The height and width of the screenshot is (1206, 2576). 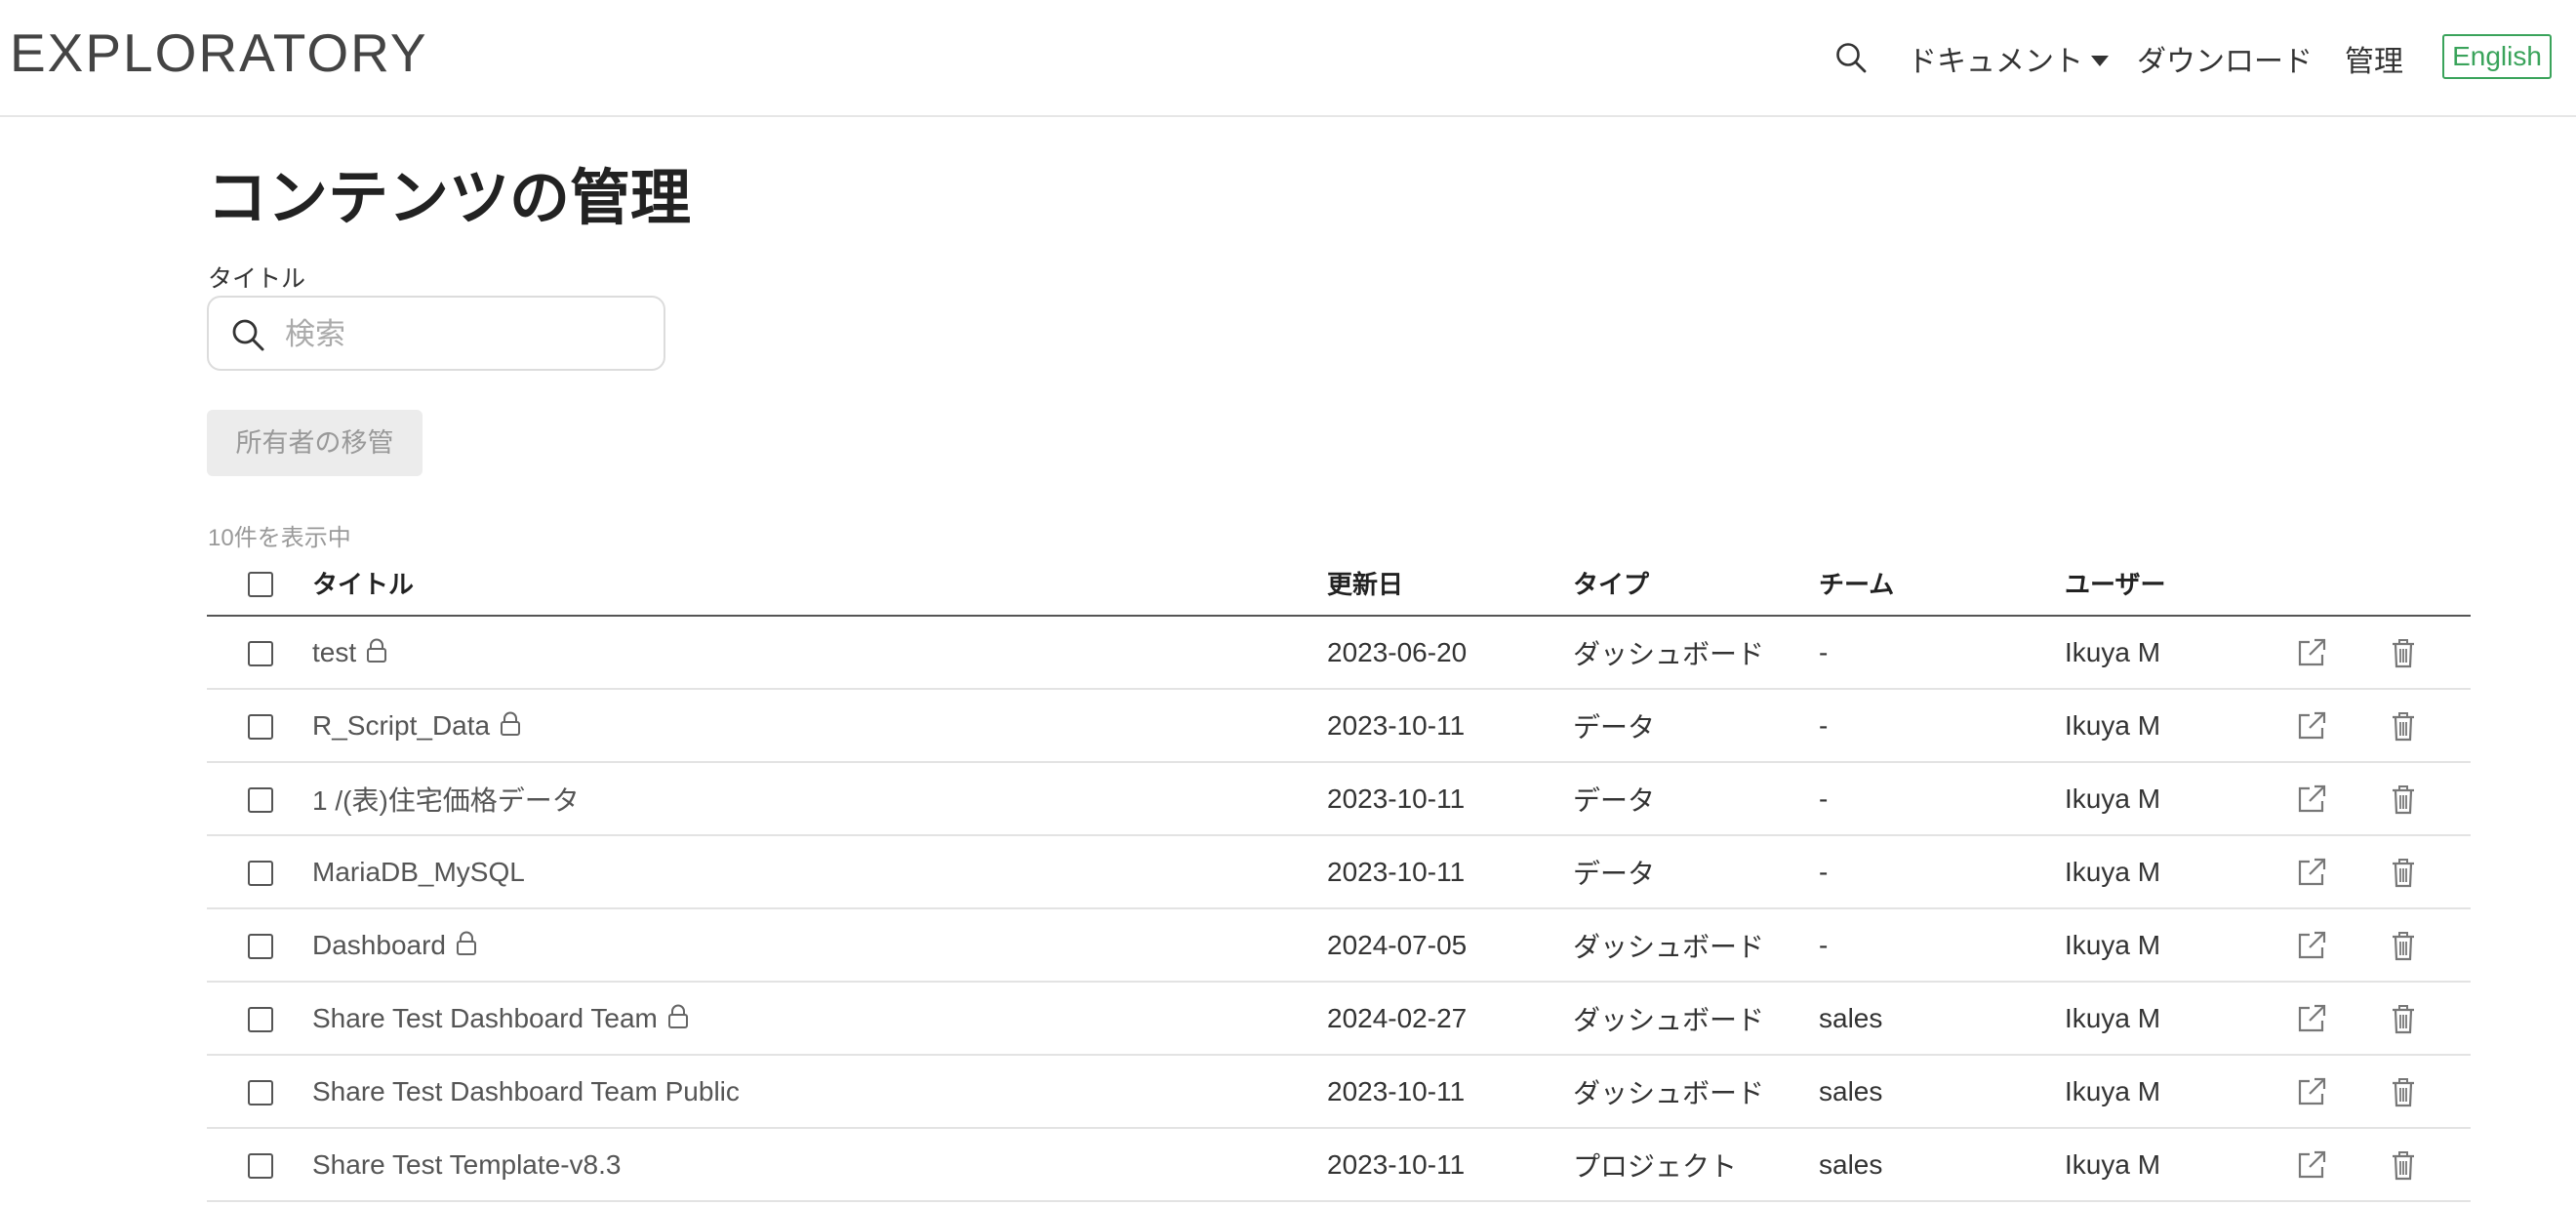 I want to click on result-count: 10件を表示中, so click(x=279, y=538).